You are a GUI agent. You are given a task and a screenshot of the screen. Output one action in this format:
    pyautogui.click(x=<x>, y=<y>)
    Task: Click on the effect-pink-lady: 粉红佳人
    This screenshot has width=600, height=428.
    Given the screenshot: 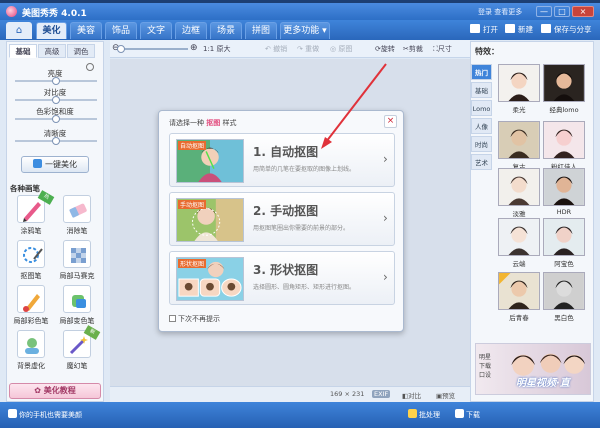 What is the action you would take?
    pyautogui.click(x=564, y=146)
    